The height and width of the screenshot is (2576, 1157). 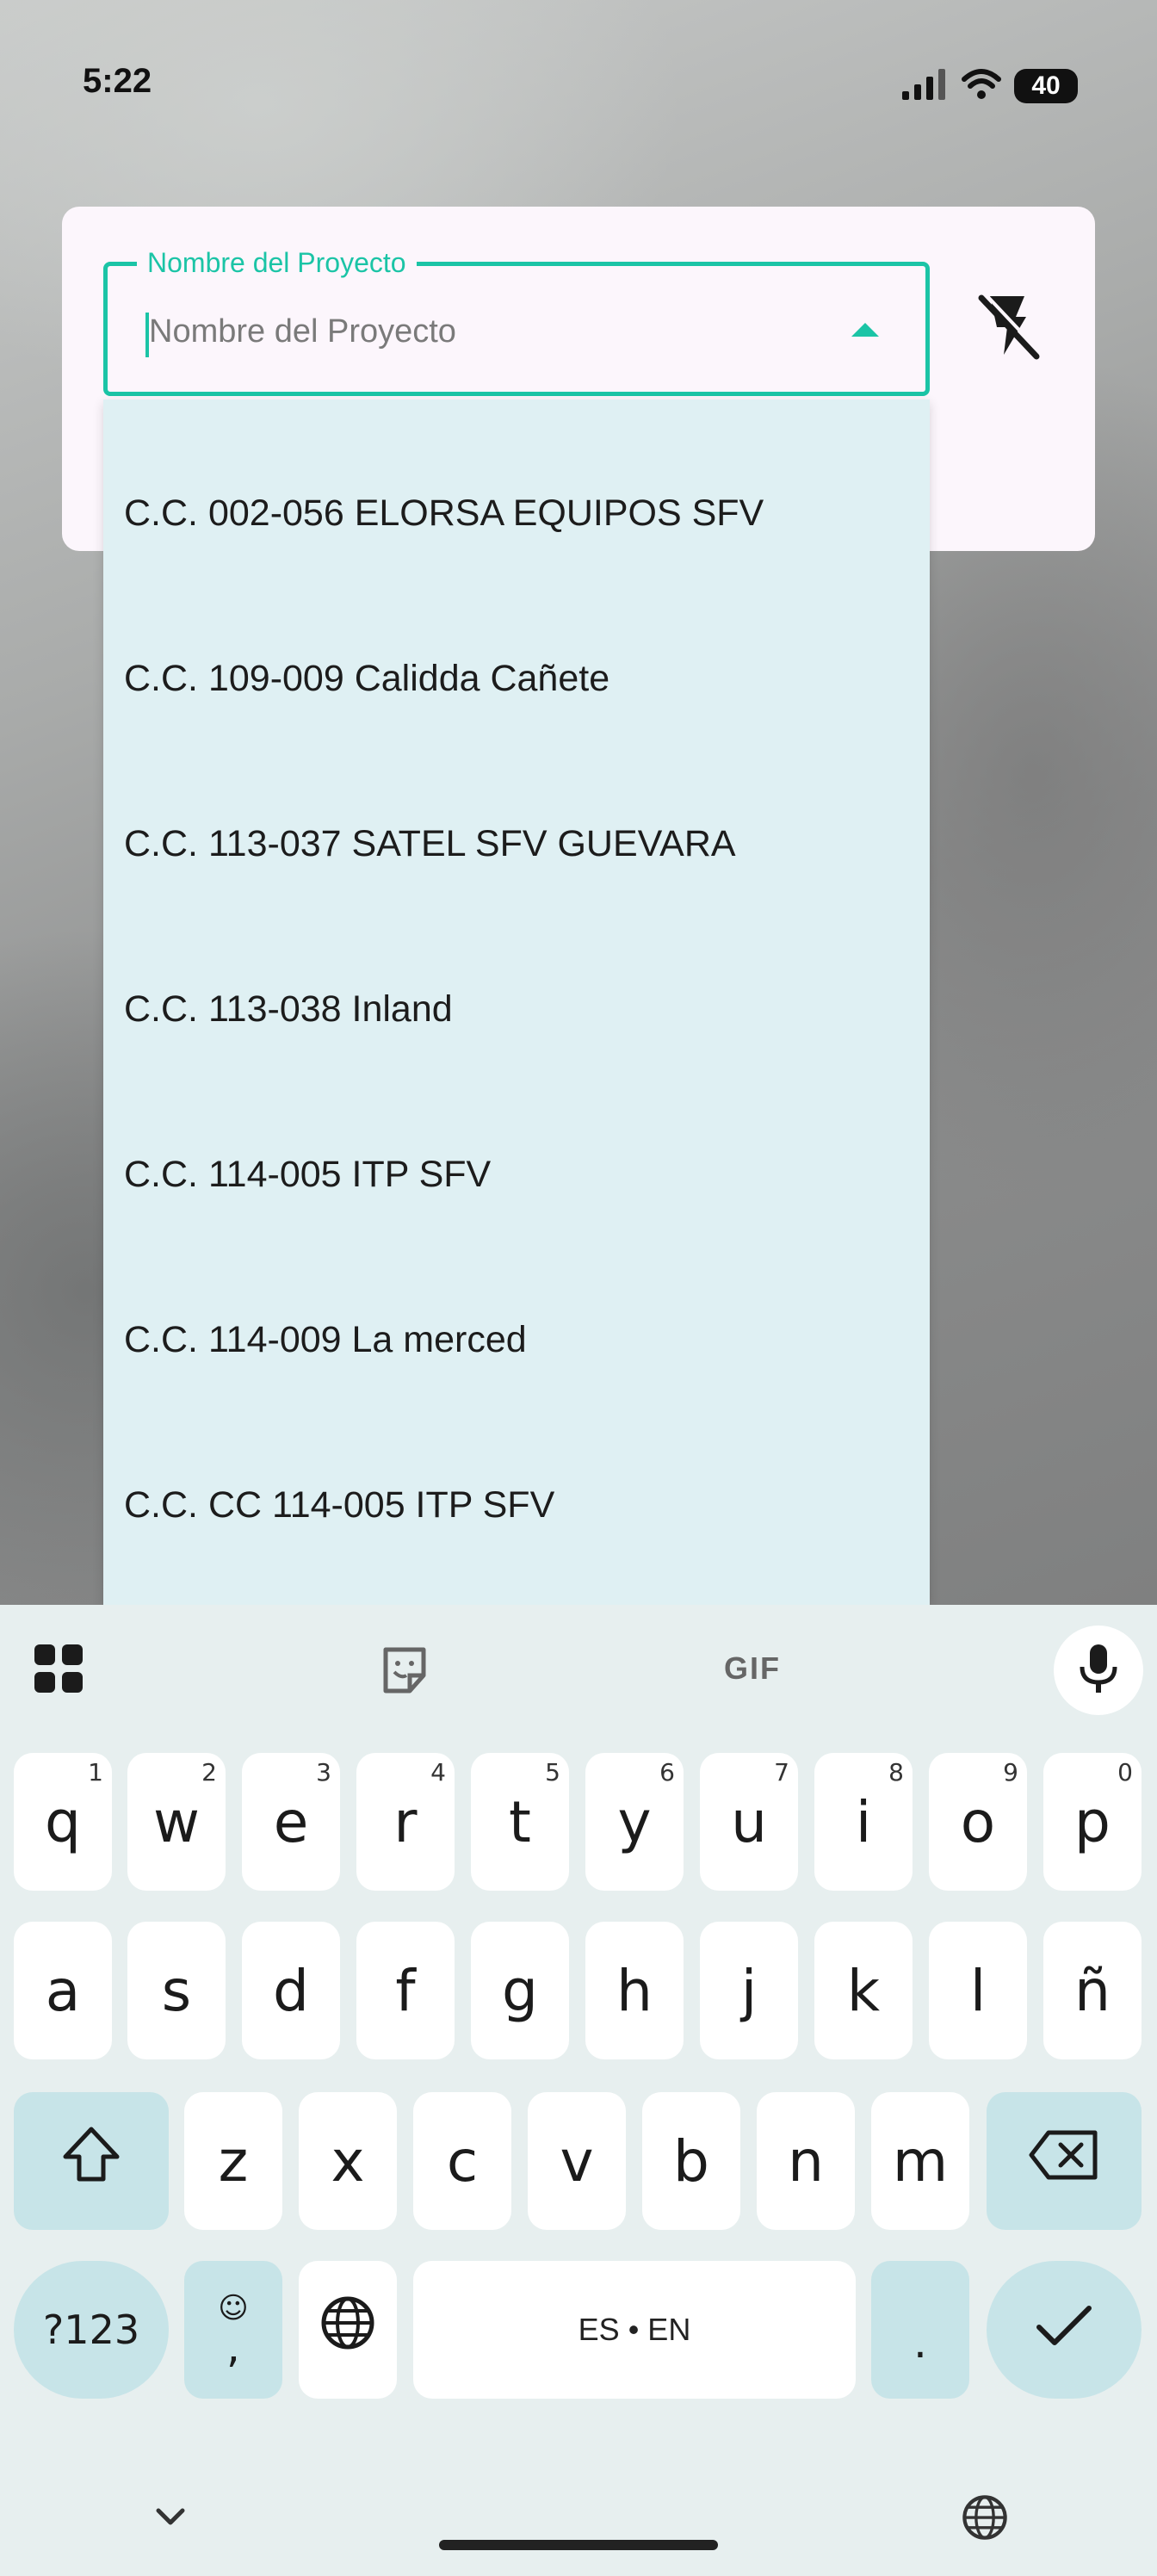 What do you see at coordinates (1125, 1772) in the screenshot?
I see `key-hint: 0` at bounding box center [1125, 1772].